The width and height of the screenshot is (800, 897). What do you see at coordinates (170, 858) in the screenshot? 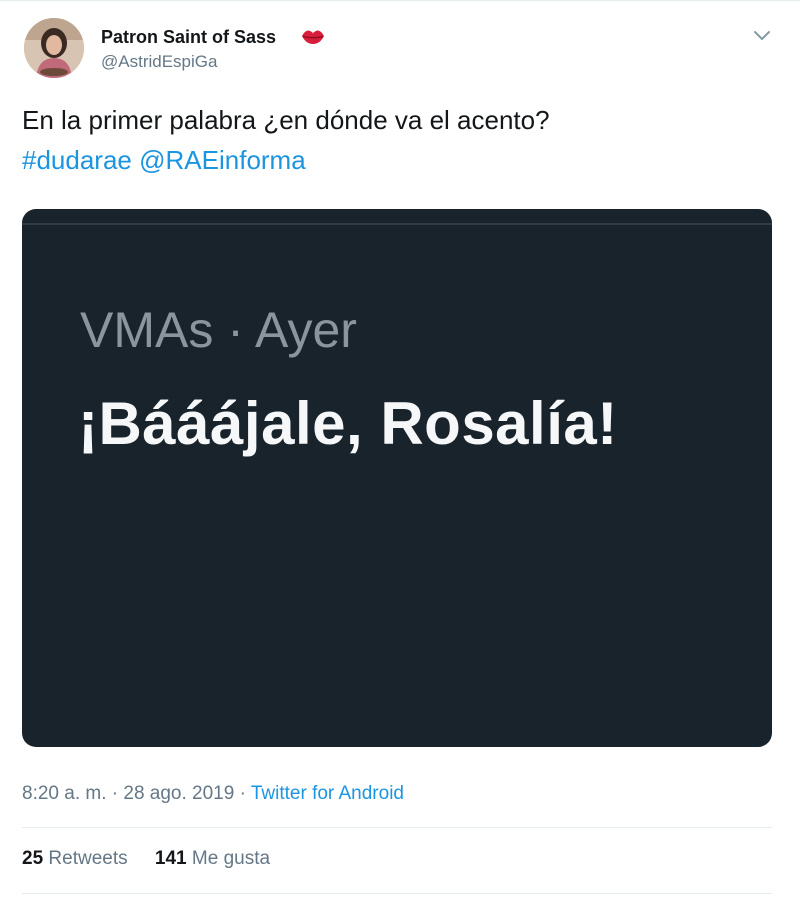
I see `likes-count: 141` at bounding box center [170, 858].